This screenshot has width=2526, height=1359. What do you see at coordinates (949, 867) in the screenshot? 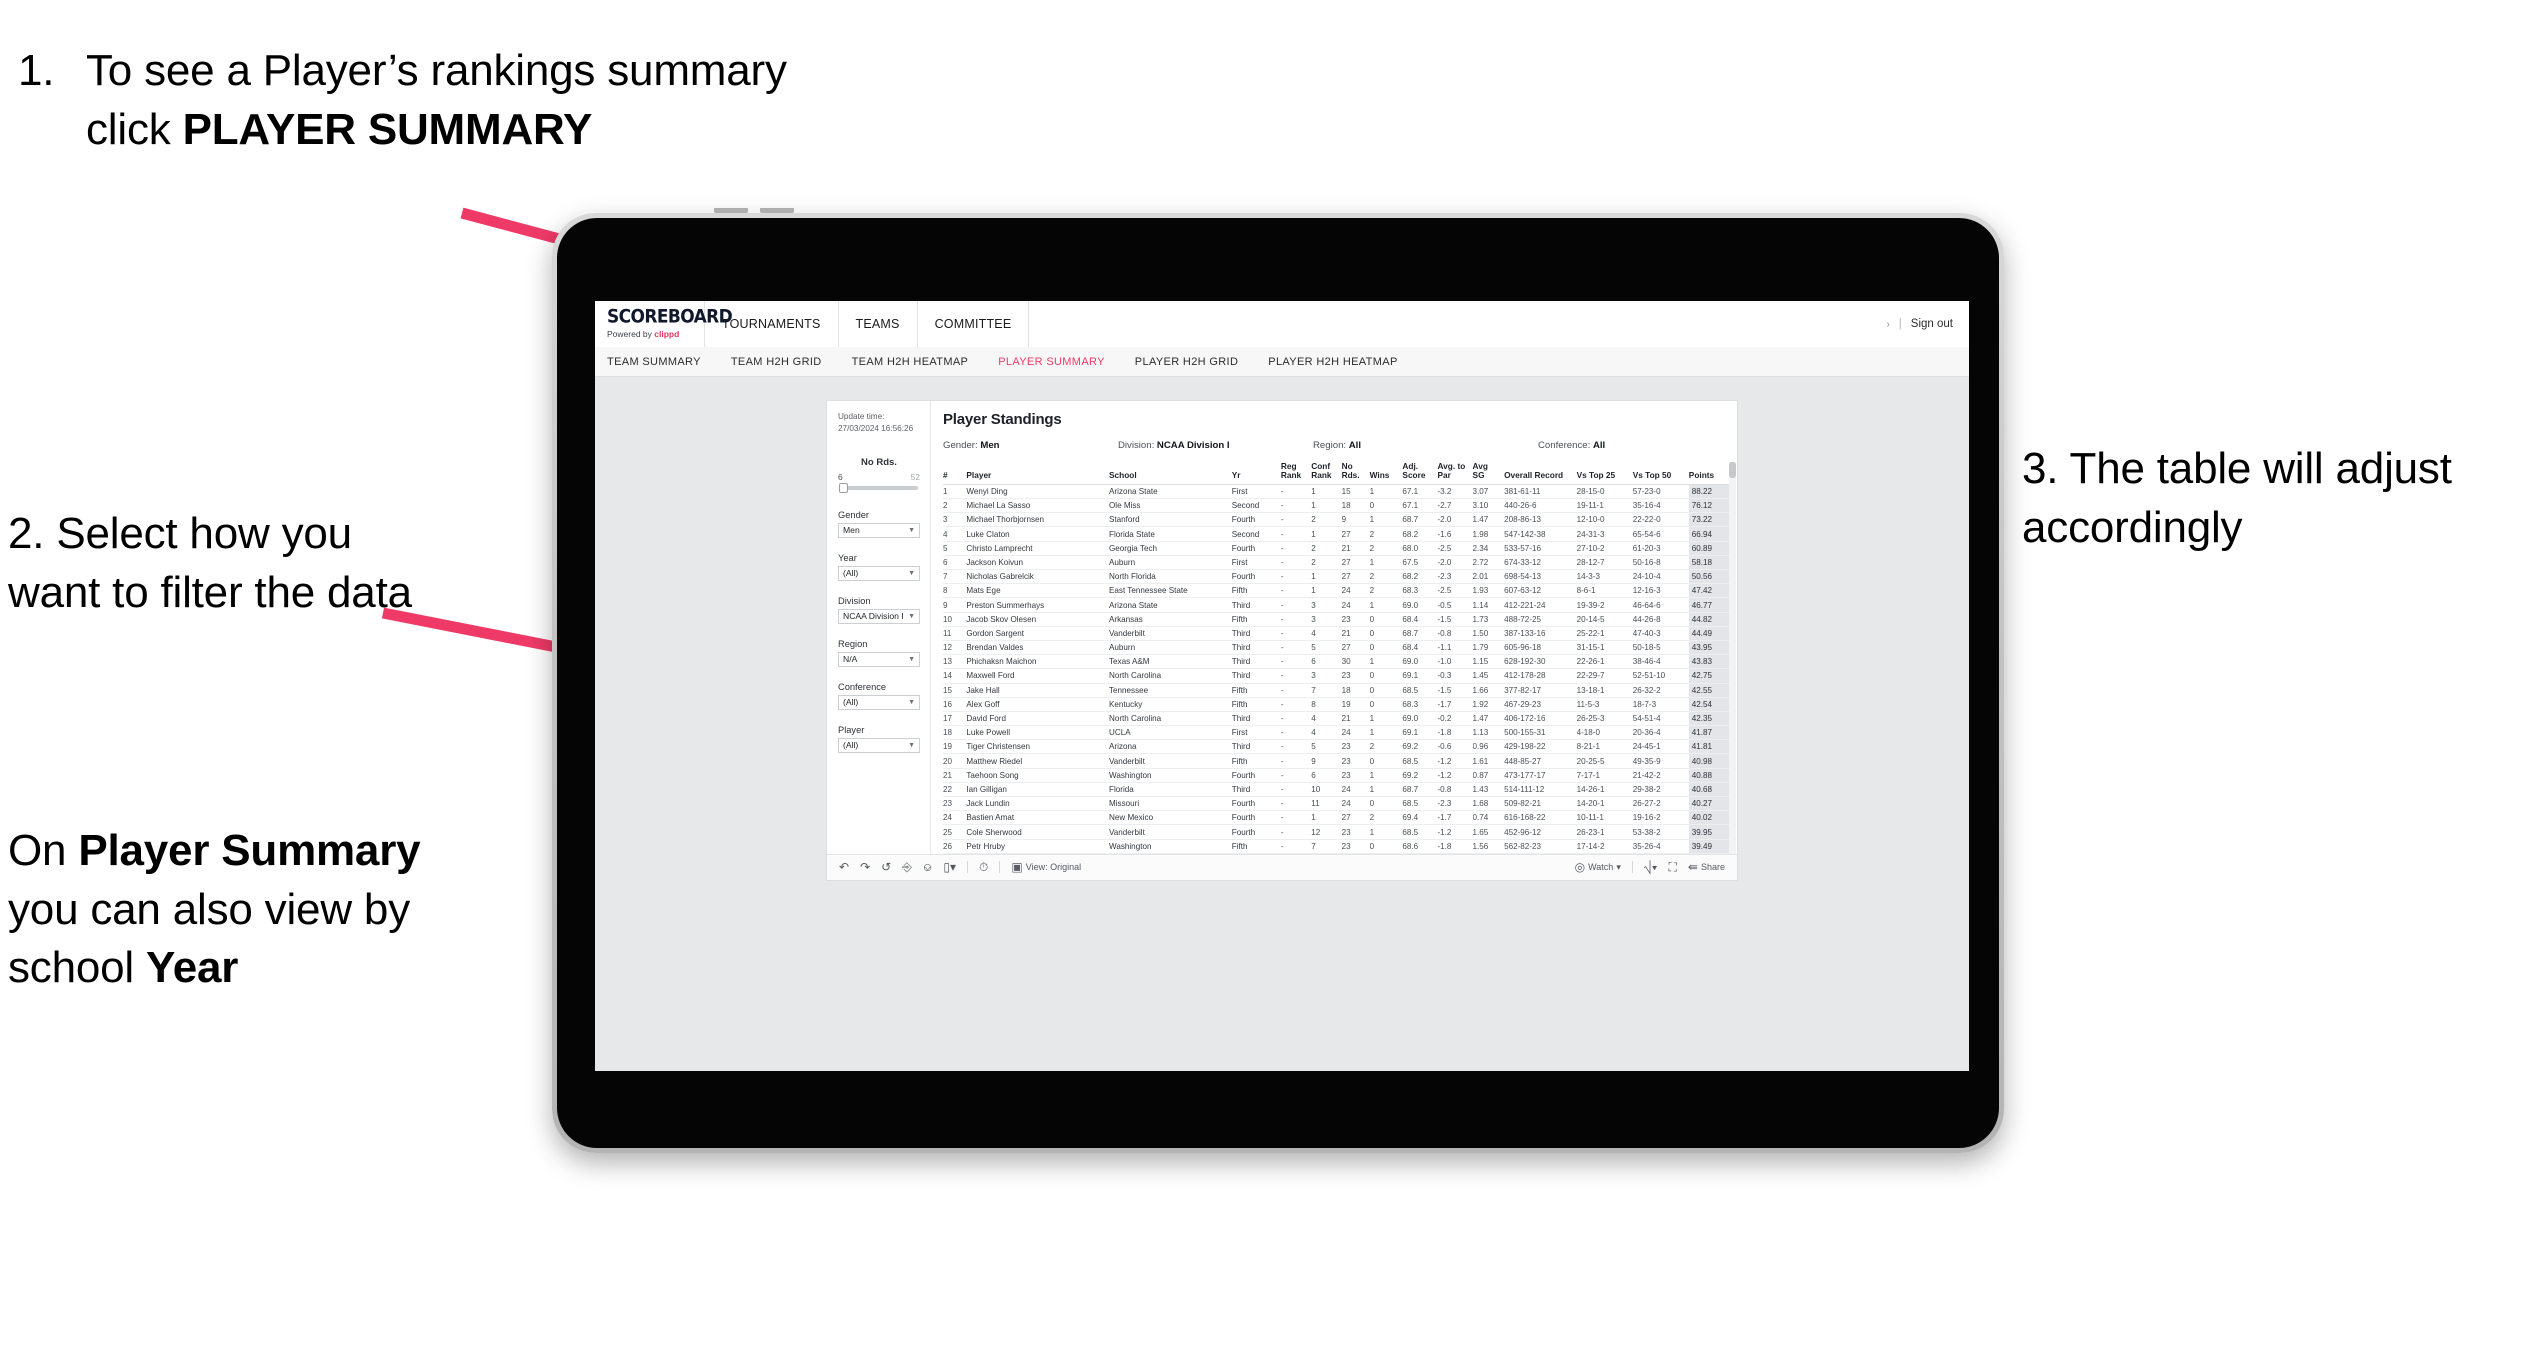
I see `view-dropdown-icon: ▯▾` at bounding box center [949, 867].